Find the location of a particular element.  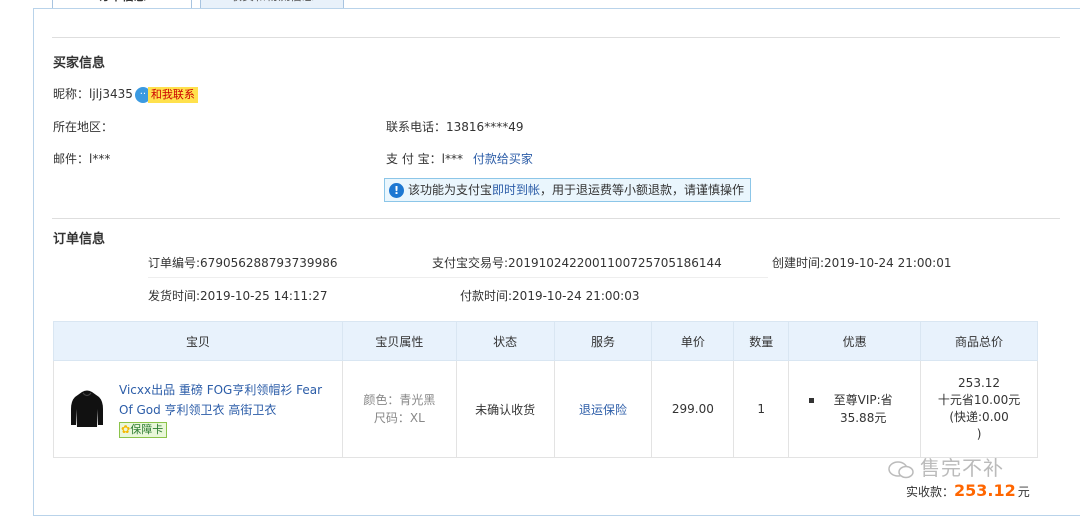

service-cell: 退运保险 is located at coordinates (603, 409).